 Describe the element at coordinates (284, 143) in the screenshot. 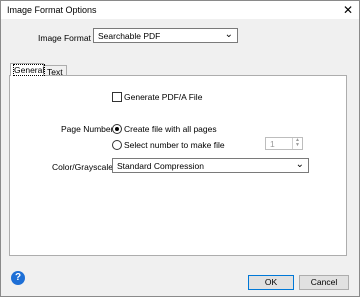

I see `page-count-stepper: 1 ▲ ▼` at that location.